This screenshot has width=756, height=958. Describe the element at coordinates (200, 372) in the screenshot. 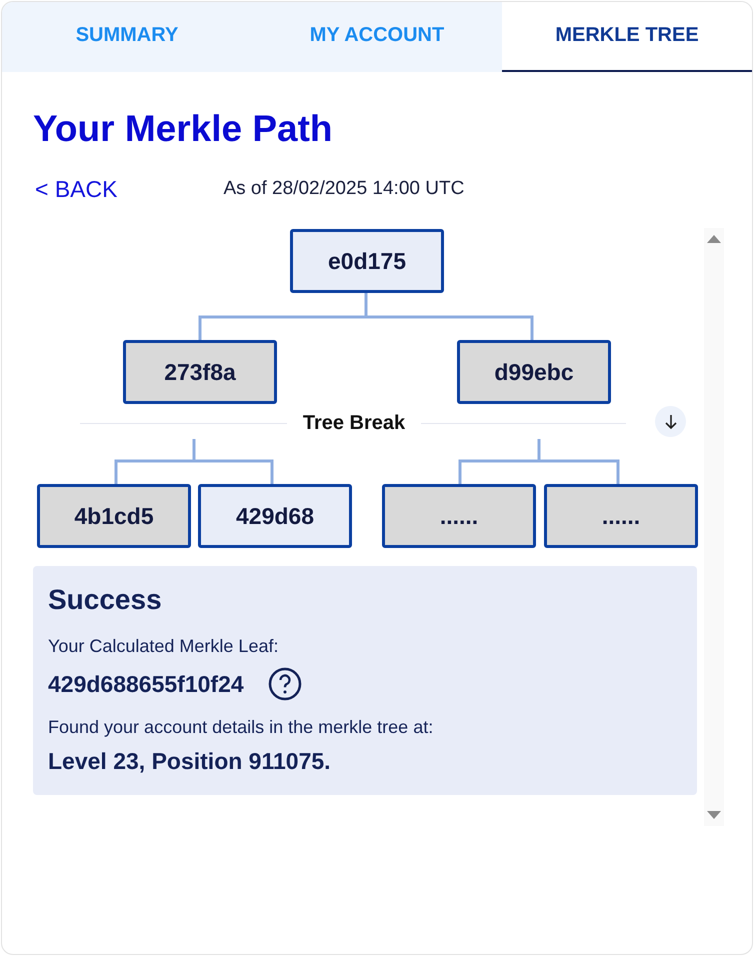

I see `tree-node: 273f8a` at that location.